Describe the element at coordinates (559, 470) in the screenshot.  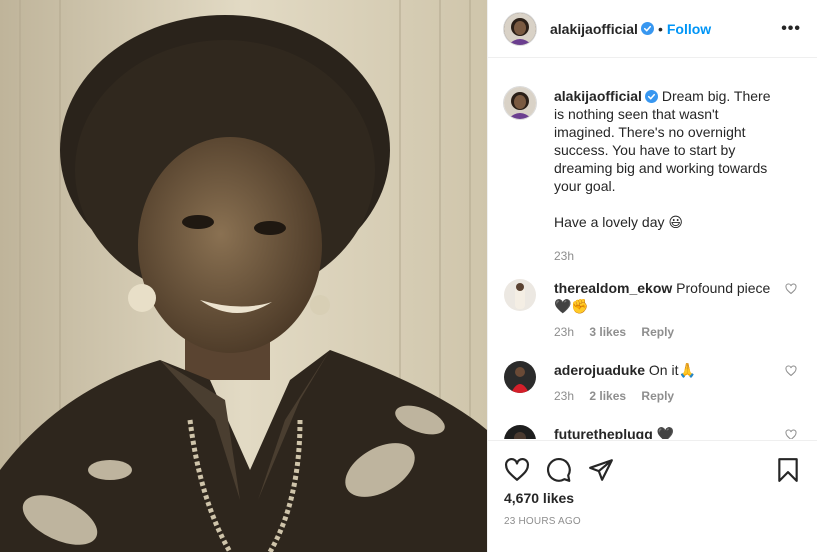
I see `comment-icon` at that location.